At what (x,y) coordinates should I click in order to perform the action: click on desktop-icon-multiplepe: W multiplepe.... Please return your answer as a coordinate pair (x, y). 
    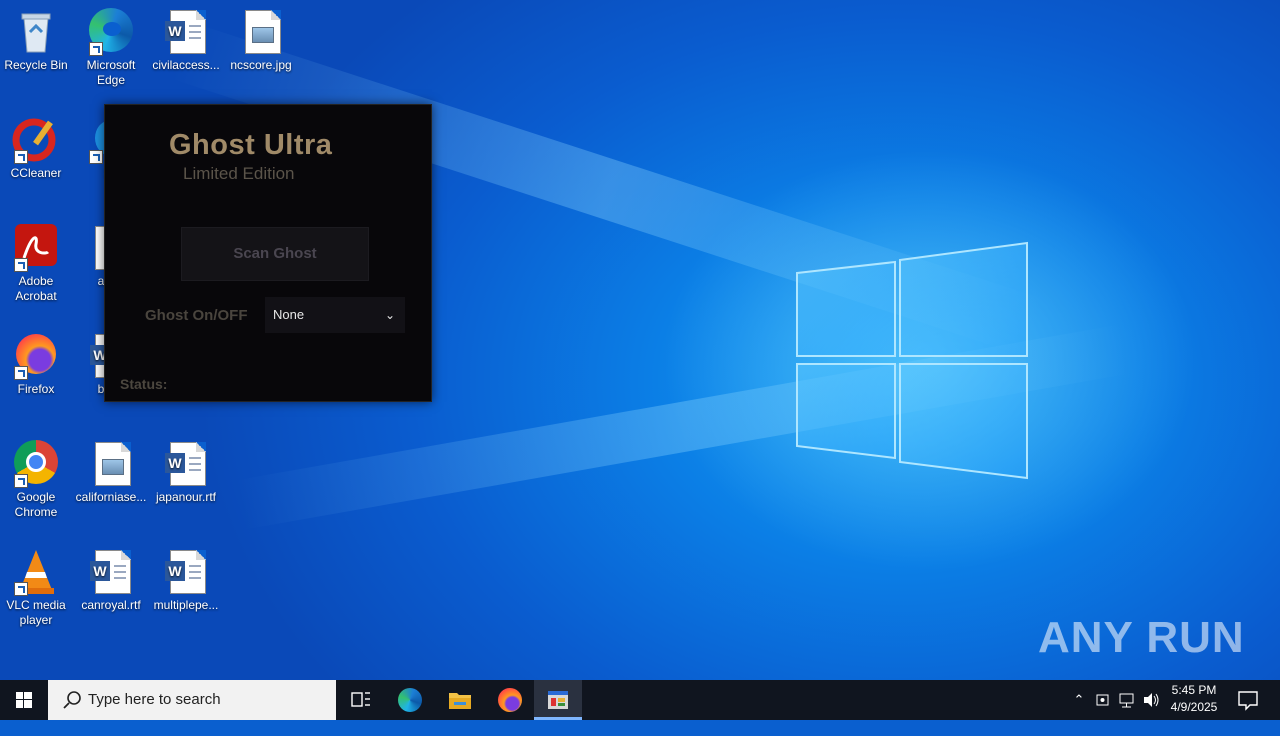
    Looking at the image, I should click on (186, 580).